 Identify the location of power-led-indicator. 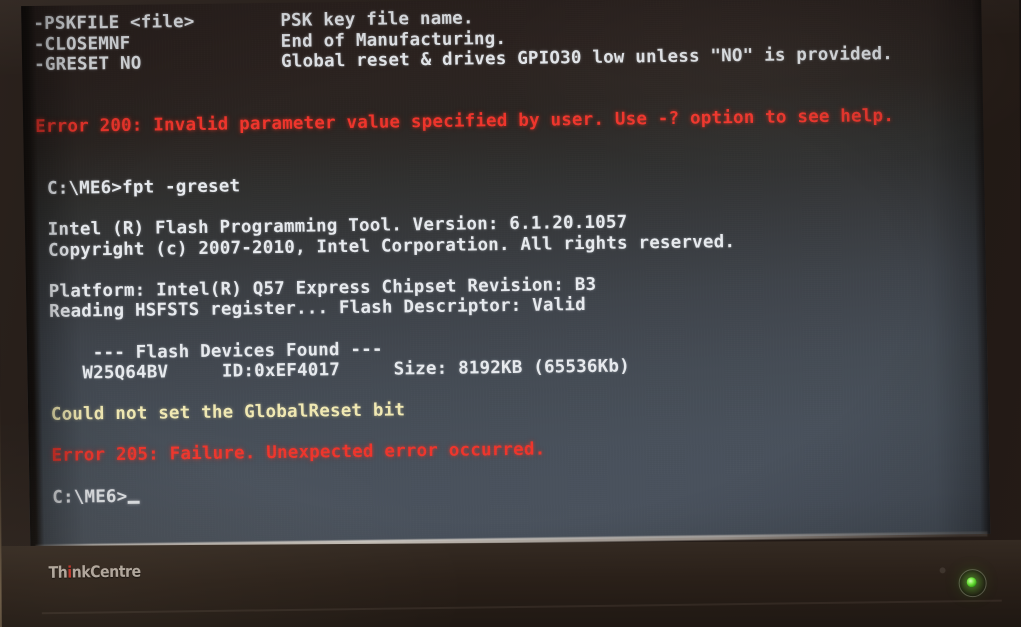
(971, 582).